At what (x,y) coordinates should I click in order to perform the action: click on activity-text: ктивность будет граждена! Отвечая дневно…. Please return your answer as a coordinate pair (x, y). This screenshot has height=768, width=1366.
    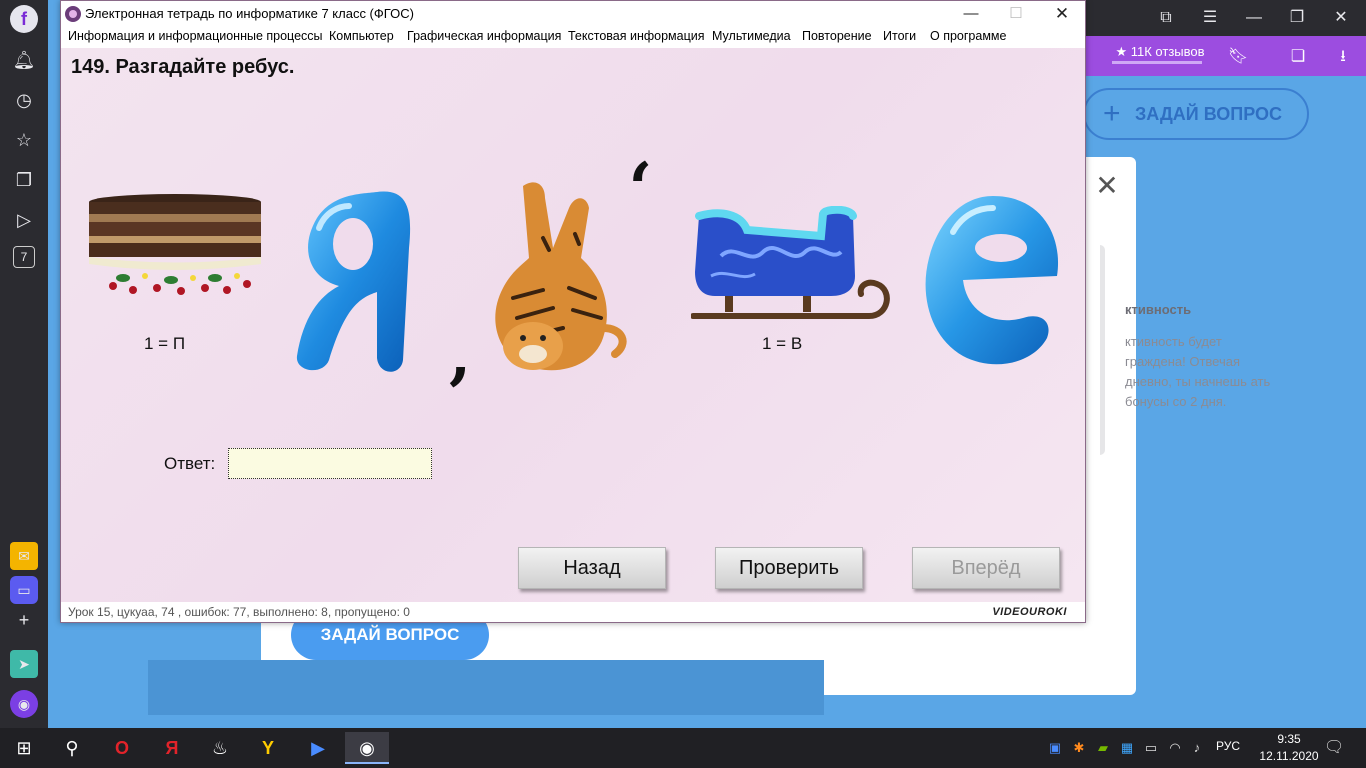
    Looking at the image, I should click on (1198, 371).